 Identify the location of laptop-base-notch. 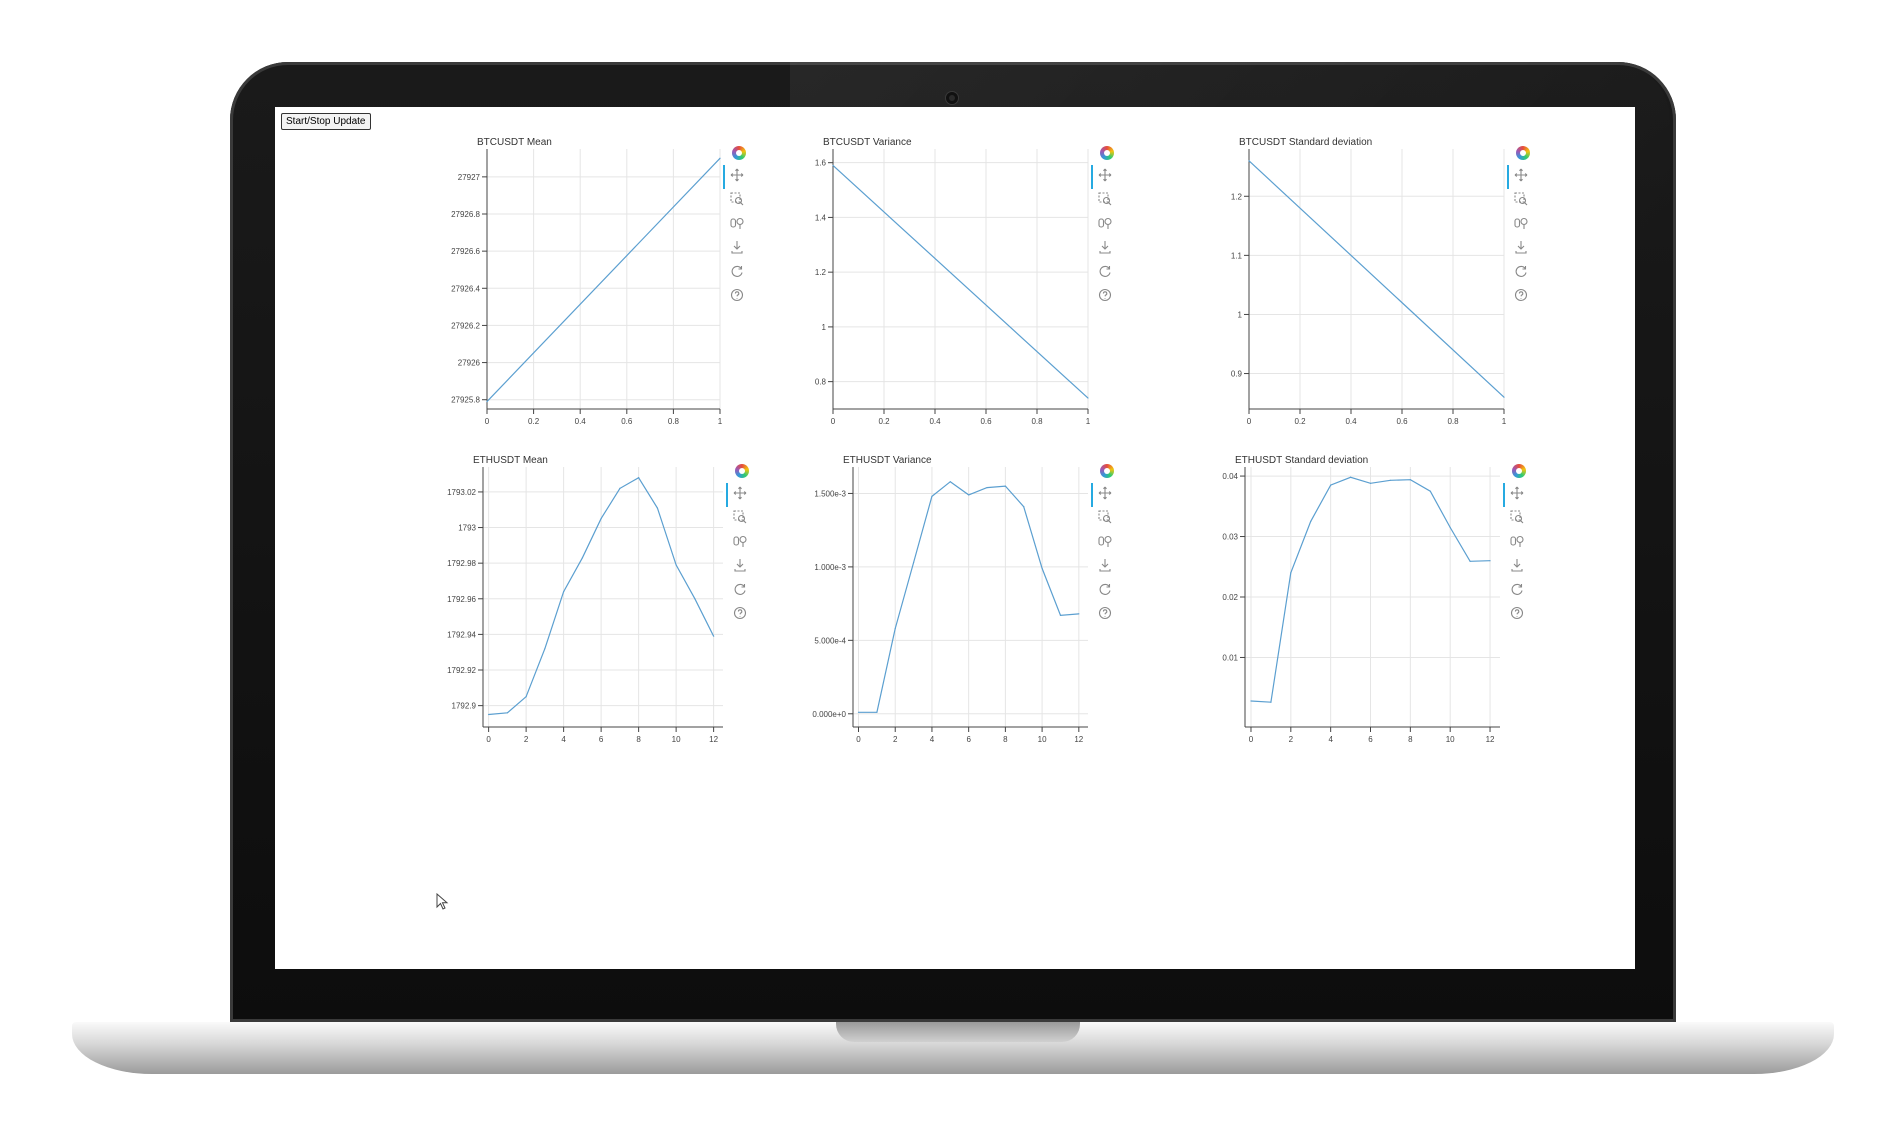
(958, 1032).